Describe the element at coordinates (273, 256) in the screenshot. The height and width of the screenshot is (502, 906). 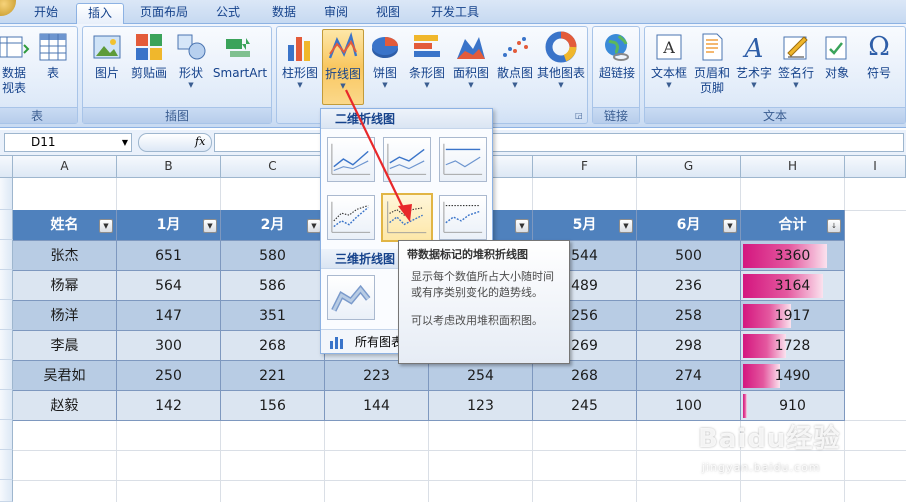
I see `table-cell: 580` at that location.